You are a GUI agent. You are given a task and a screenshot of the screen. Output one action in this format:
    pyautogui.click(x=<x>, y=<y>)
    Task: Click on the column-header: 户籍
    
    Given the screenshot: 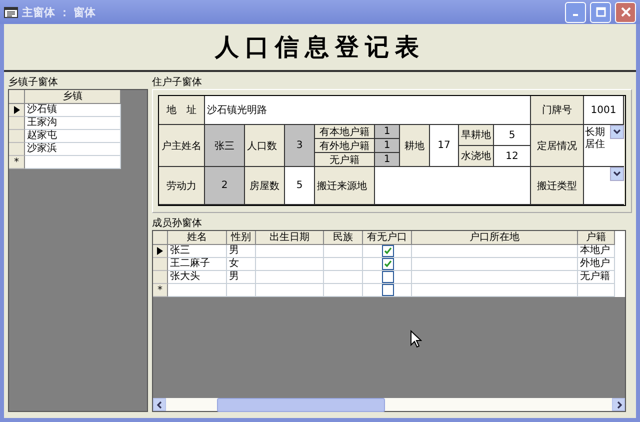 What is the action you would take?
    pyautogui.click(x=596, y=238)
    